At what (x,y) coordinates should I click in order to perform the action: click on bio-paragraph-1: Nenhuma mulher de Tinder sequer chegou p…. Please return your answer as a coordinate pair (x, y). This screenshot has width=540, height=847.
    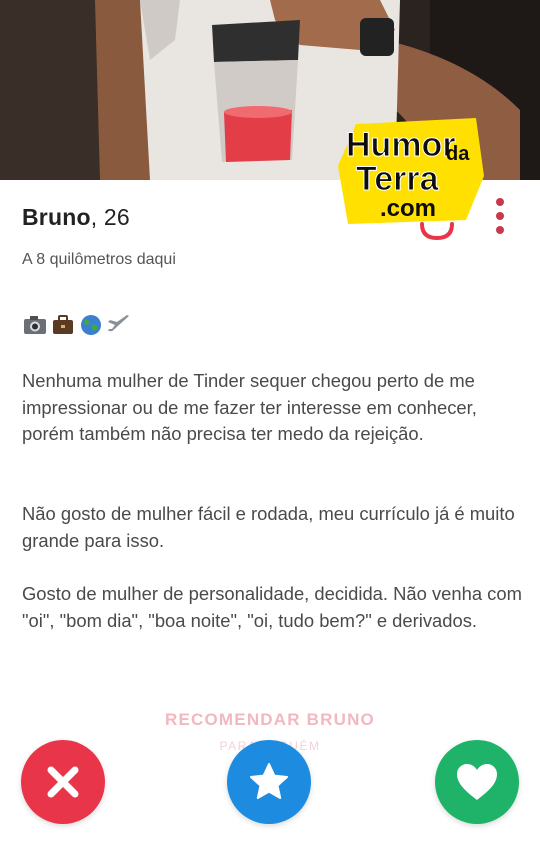
    Looking at the image, I should click on (249, 407).